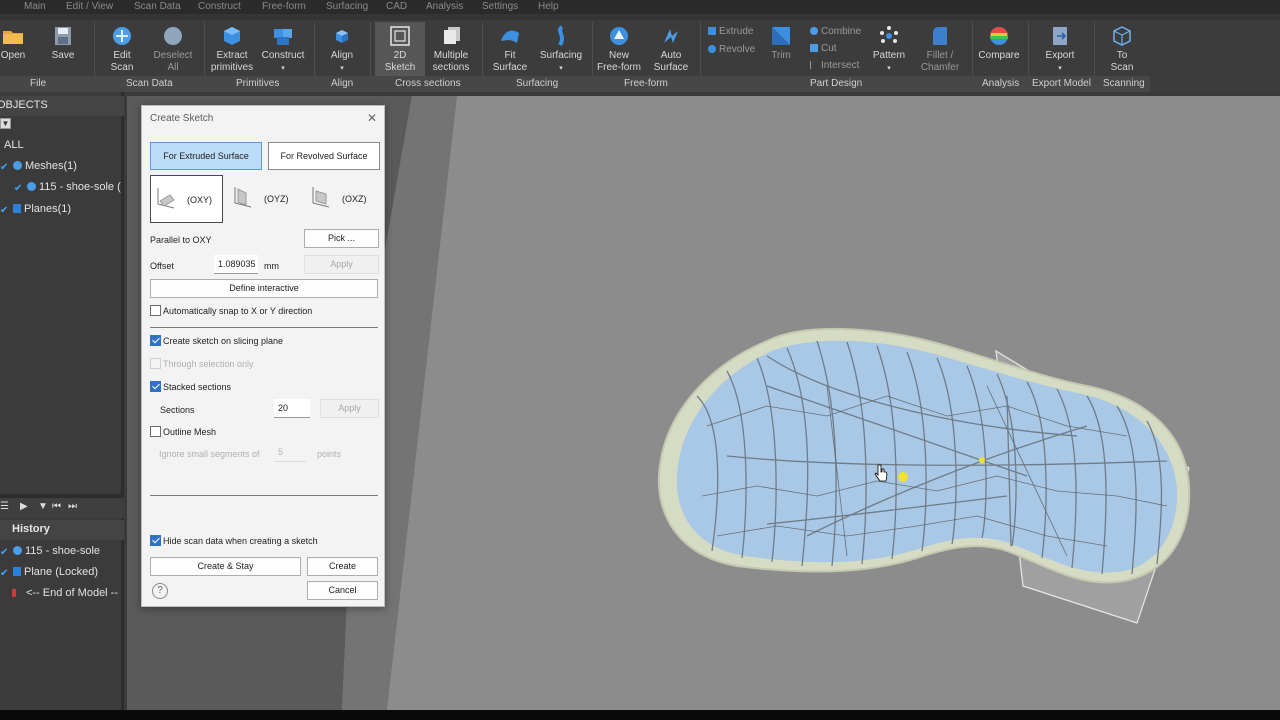 Image resolution: width=1280 pixels, height=720 pixels. What do you see at coordinates (1061, 83) in the screenshot?
I see `group-export-model: Export Model` at bounding box center [1061, 83].